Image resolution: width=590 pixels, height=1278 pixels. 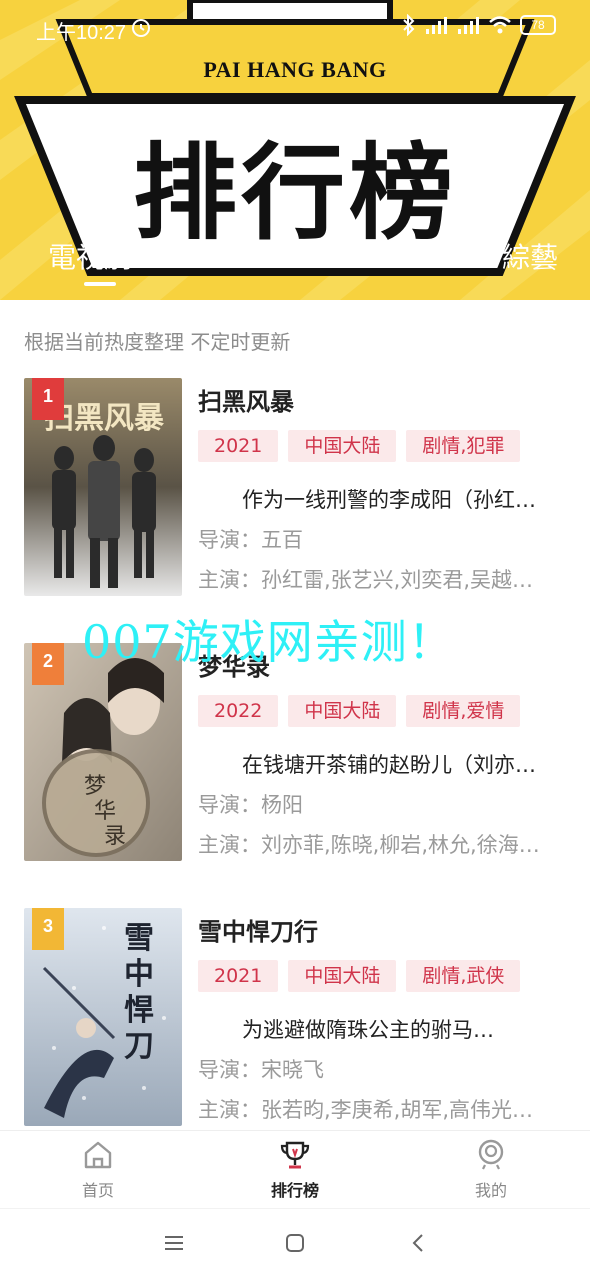 I want to click on back-icon, so click(x=419, y=1243).